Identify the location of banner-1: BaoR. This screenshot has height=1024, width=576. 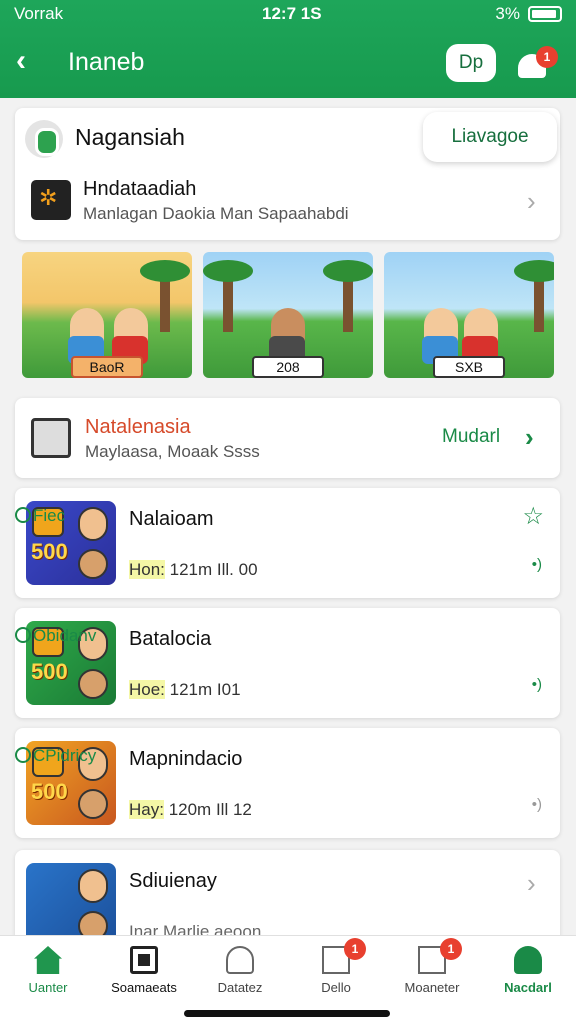
(107, 315).